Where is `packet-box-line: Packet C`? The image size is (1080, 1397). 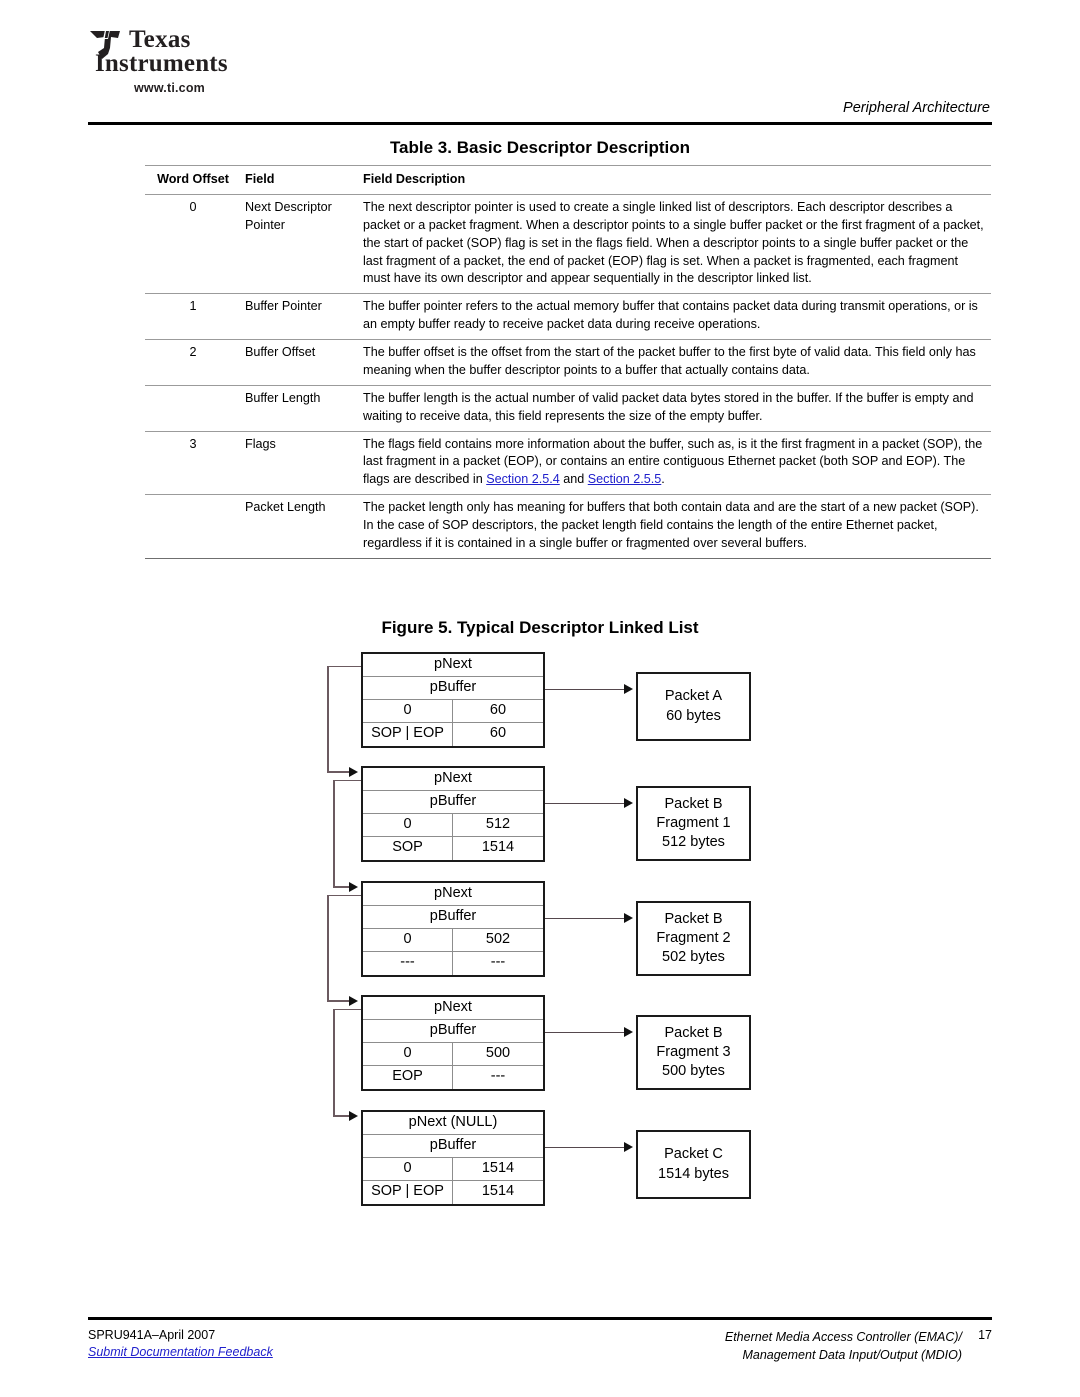 packet-box-line: Packet C is located at coordinates (693, 1154).